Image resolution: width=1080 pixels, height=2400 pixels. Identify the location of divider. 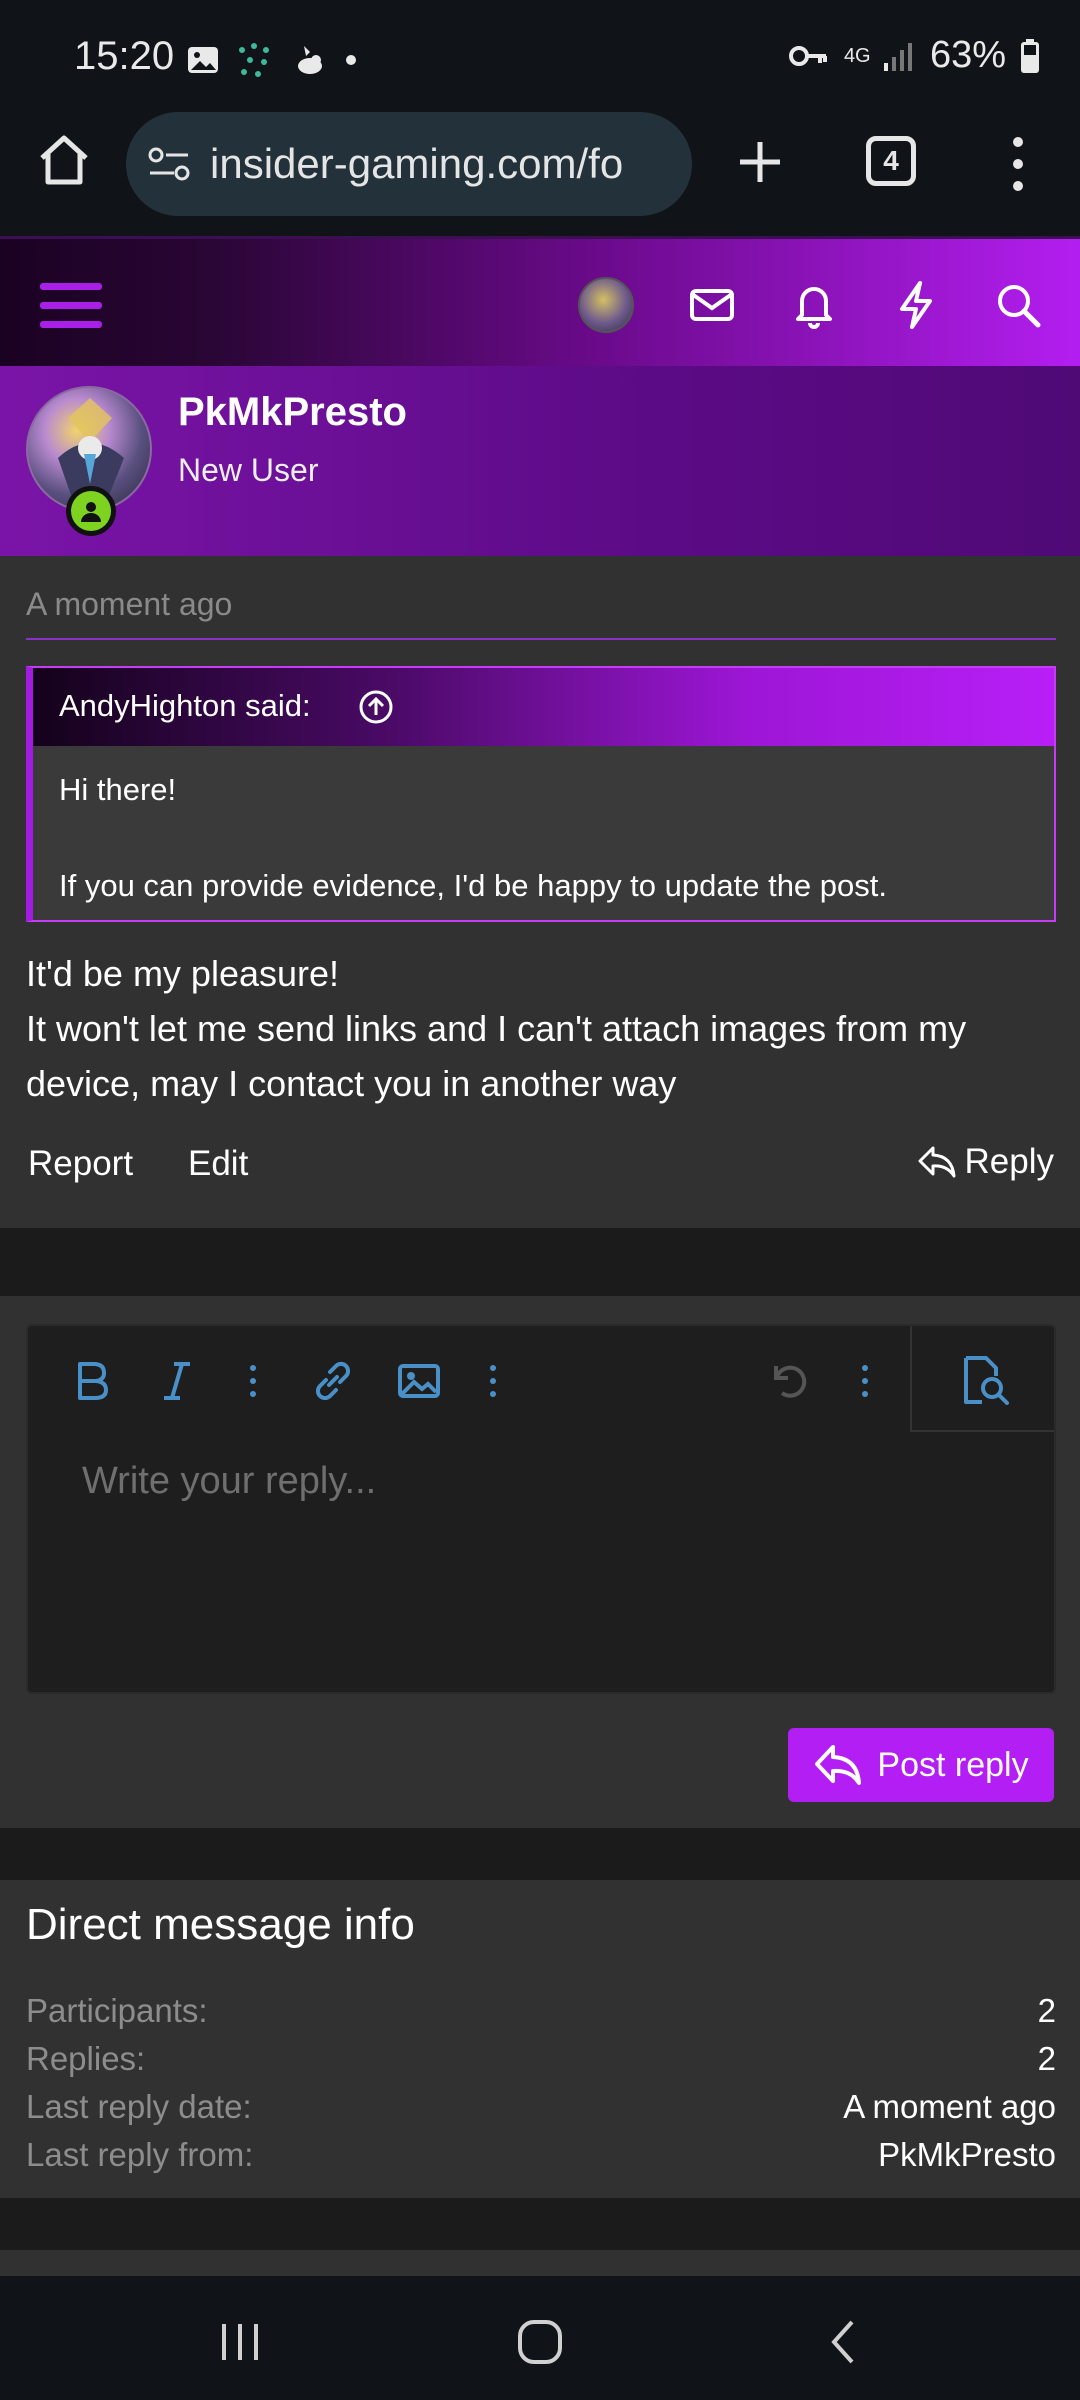
(541, 639).